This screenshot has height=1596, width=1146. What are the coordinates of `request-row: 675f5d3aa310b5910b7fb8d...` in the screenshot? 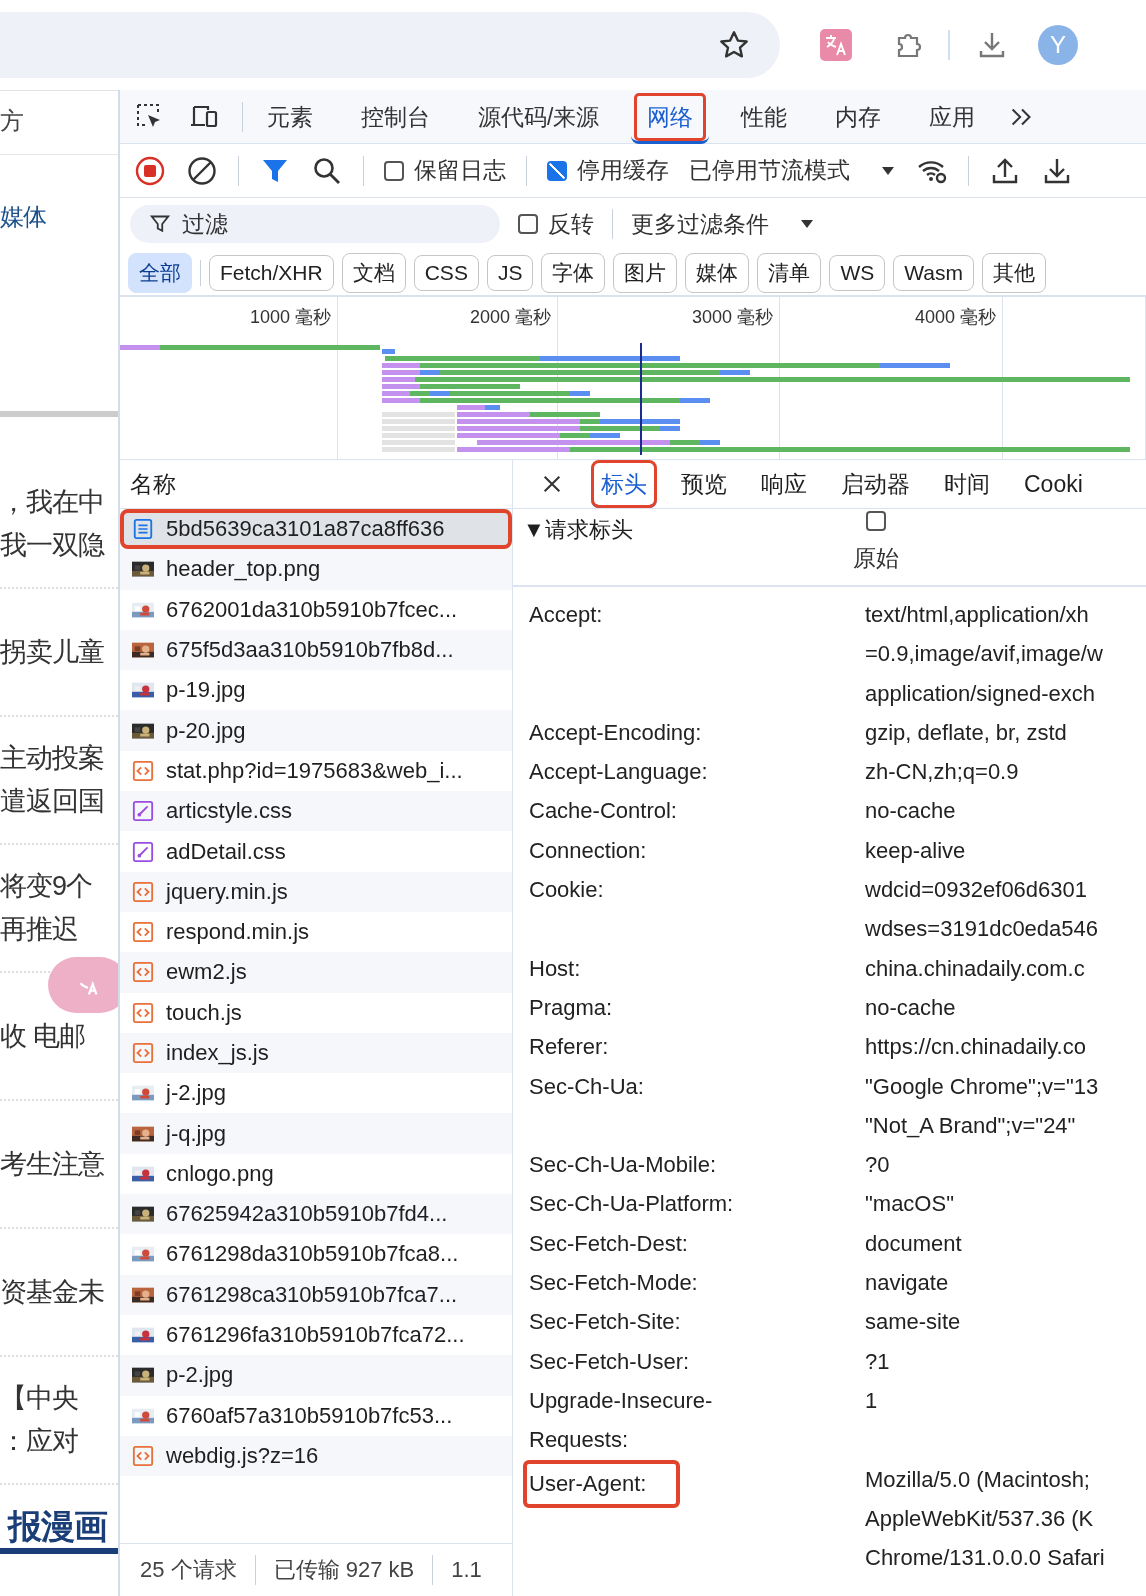 It's located at (316, 650).